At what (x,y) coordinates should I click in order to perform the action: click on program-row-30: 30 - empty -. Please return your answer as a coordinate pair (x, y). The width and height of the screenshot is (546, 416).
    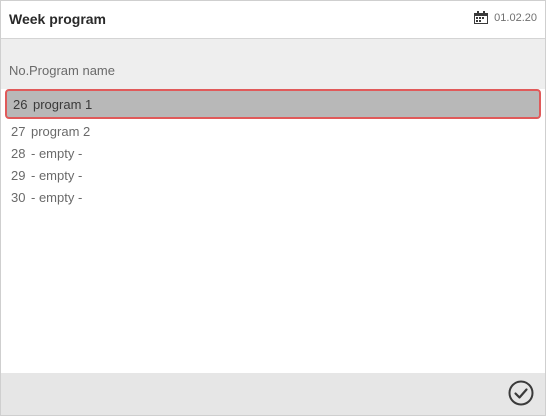
    Looking at the image, I should click on (273, 198).